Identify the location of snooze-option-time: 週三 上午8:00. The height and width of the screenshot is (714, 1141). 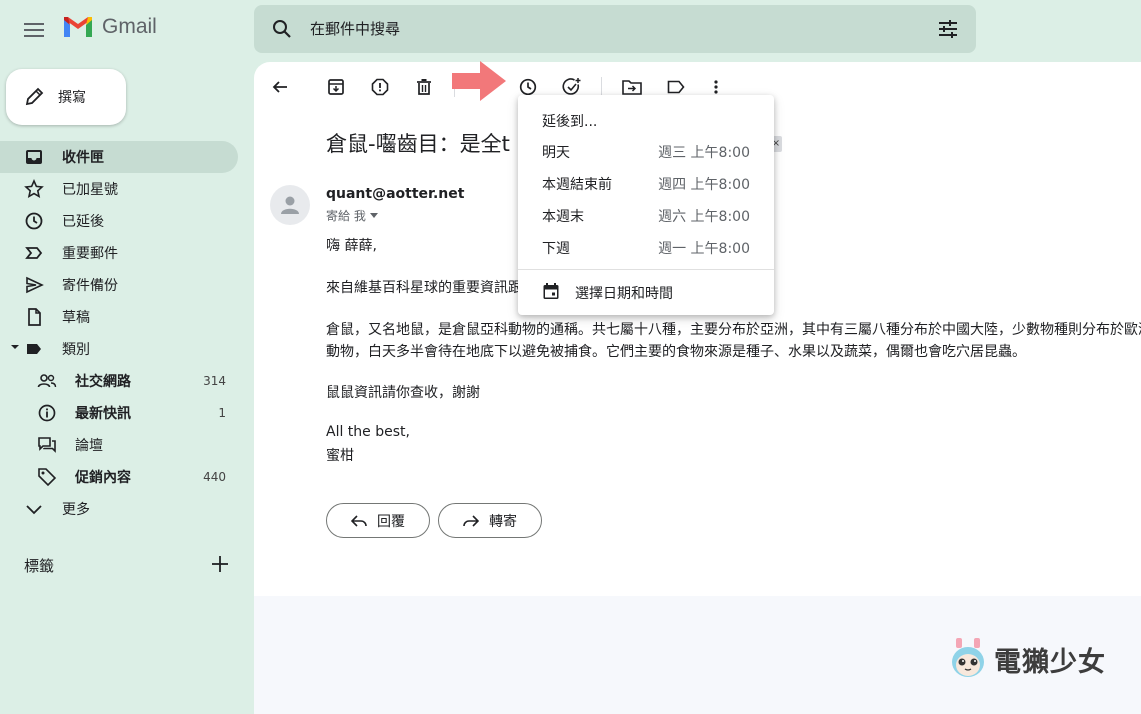
(704, 153).